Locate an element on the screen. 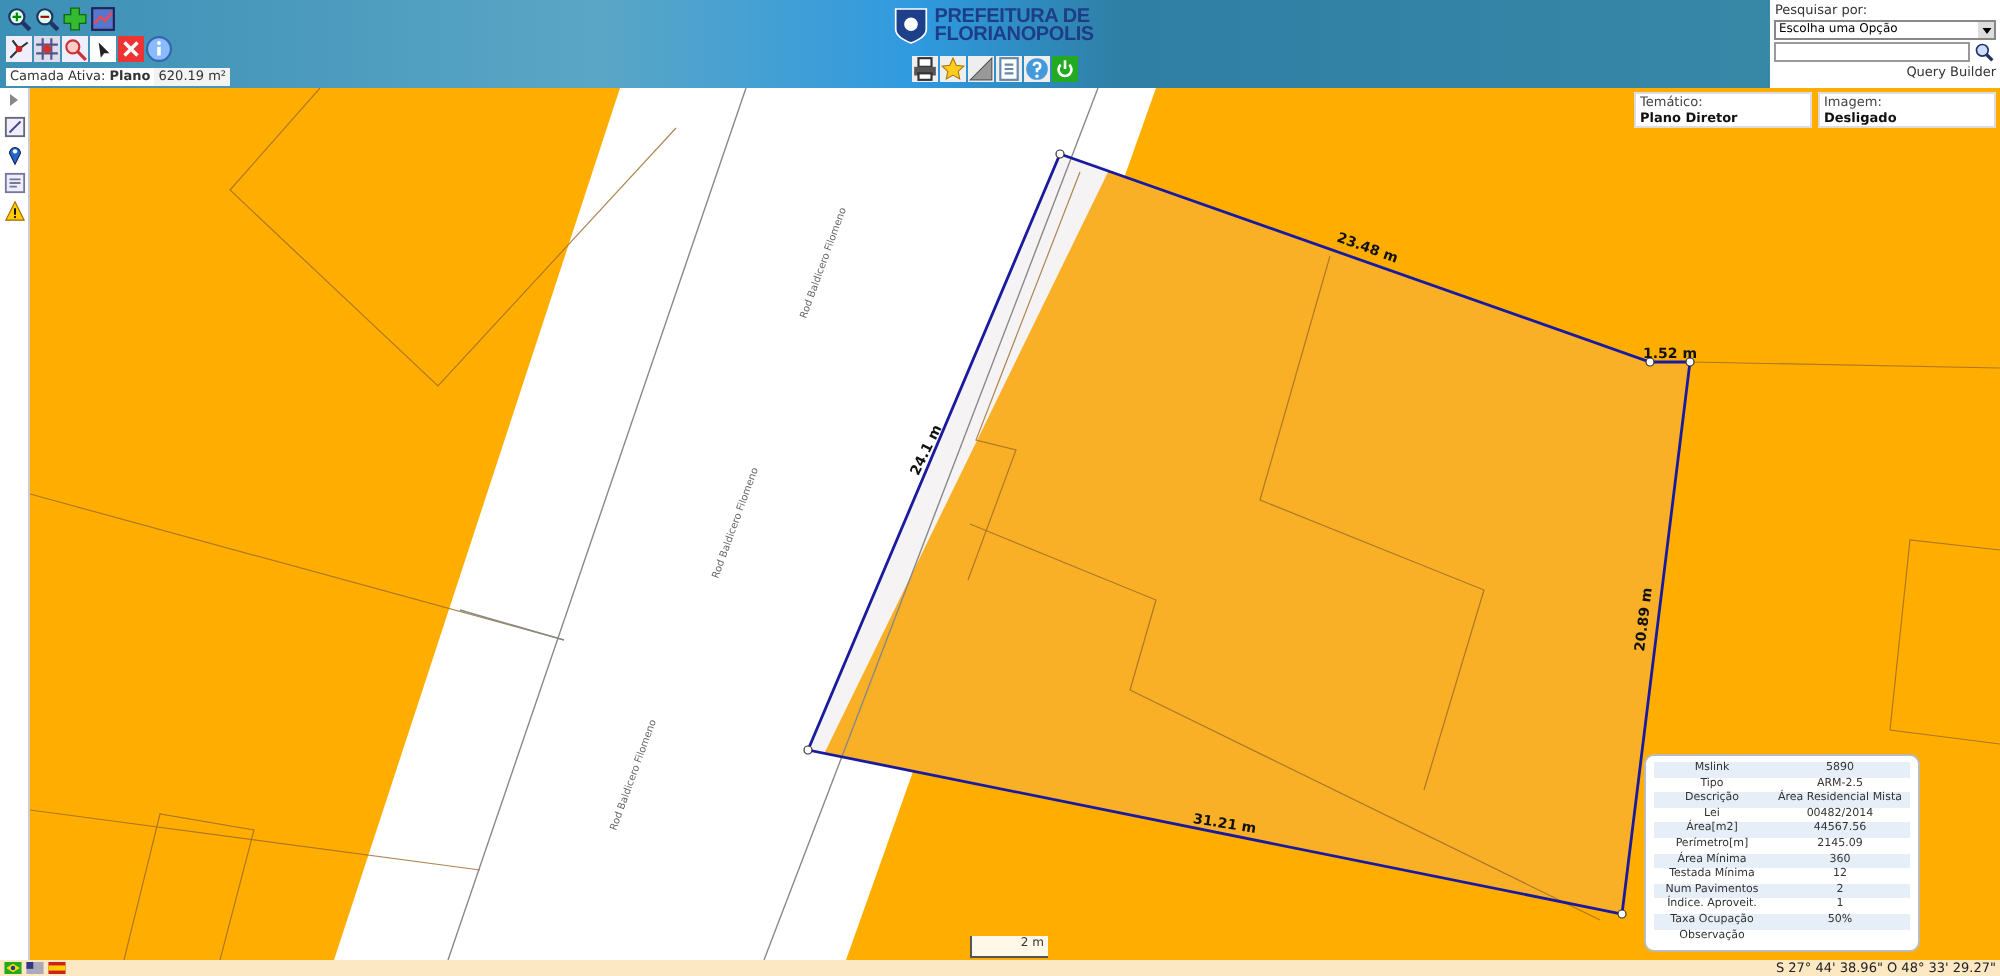 The width and height of the screenshot is (2000, 976). ruler-icon is located at coordinates (981, 69).